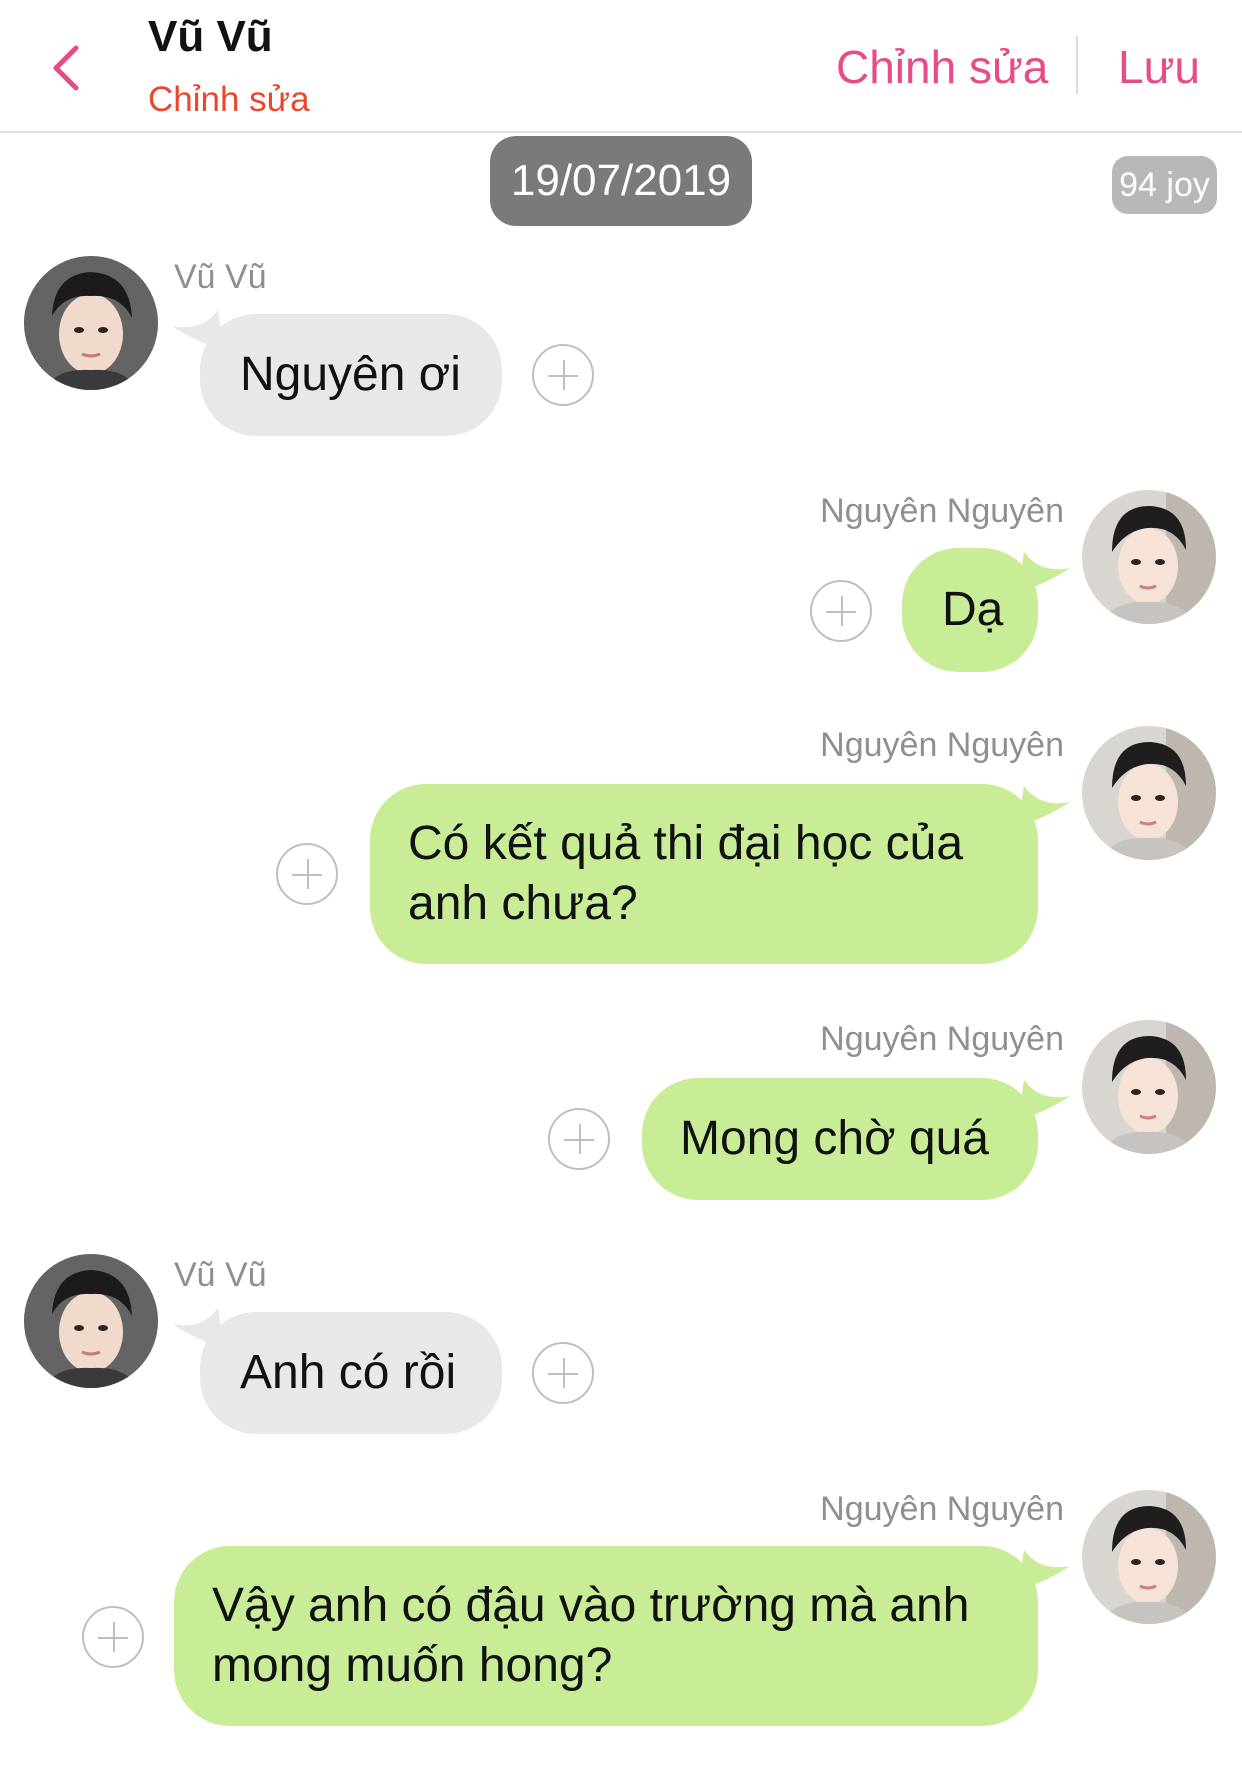  What do you see at coordinates (229, 99) in the screenshot?
I see `chat-subtitle: Chỉnh sửa` at bounding box center [229, 99].